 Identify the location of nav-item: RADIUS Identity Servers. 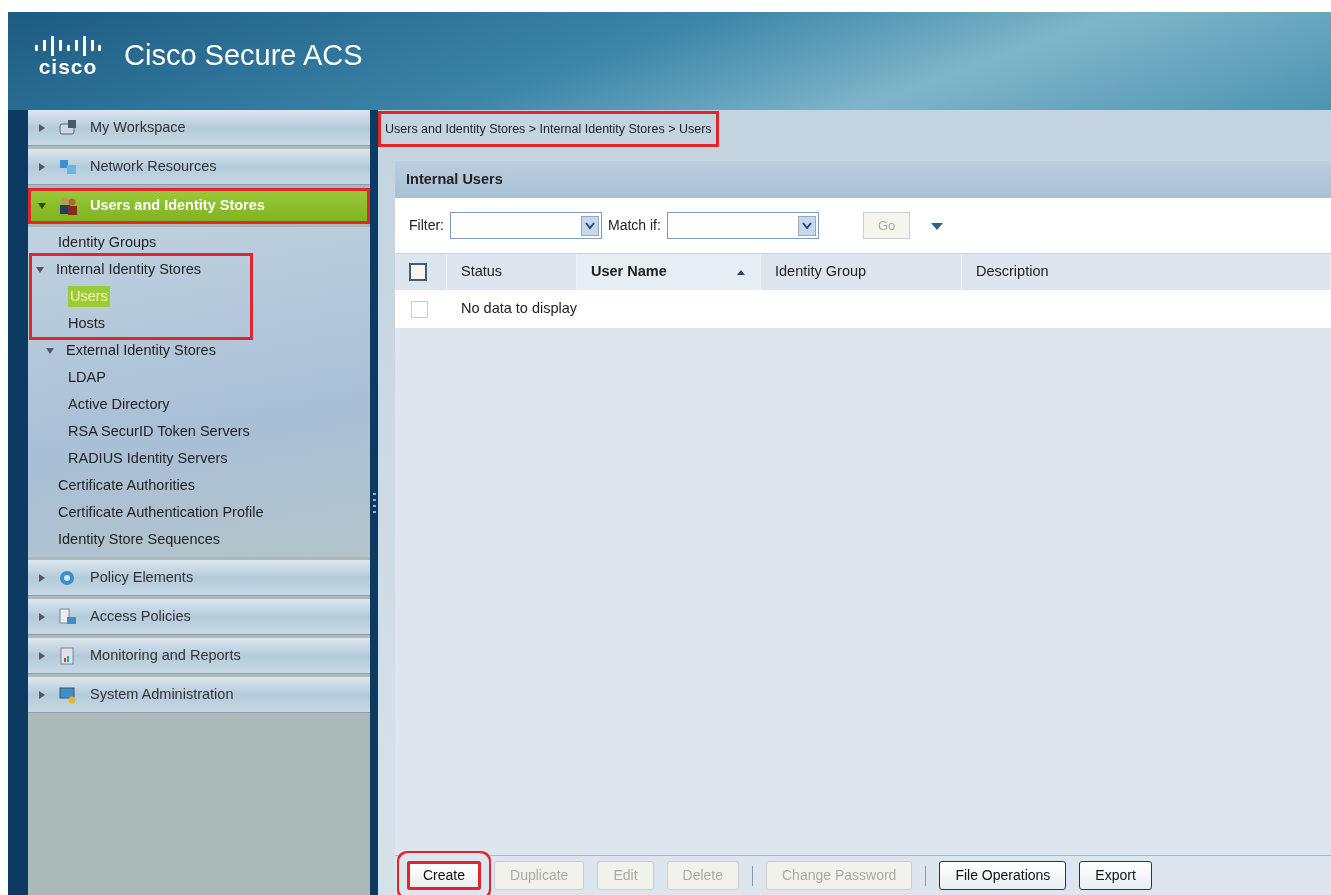
(148, 458).